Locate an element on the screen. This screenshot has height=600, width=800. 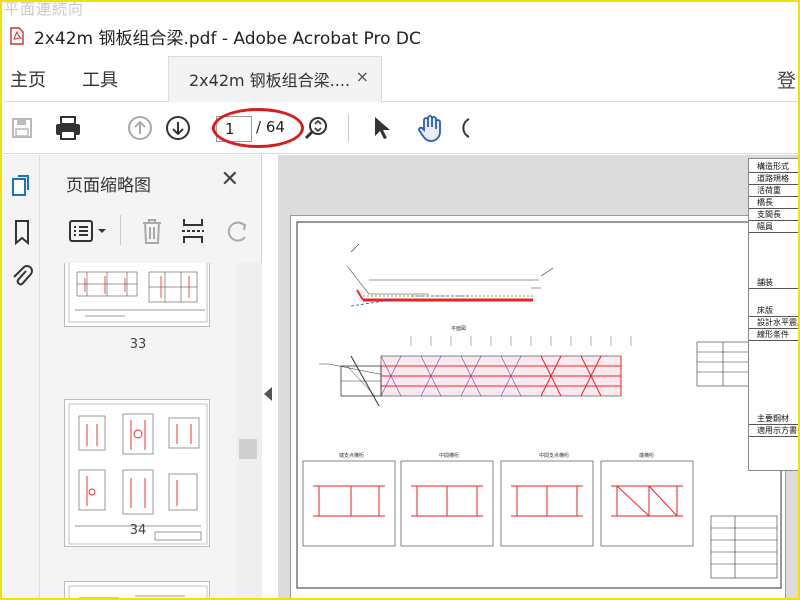
select-cursor-icon is located at coordinates (382, 128).